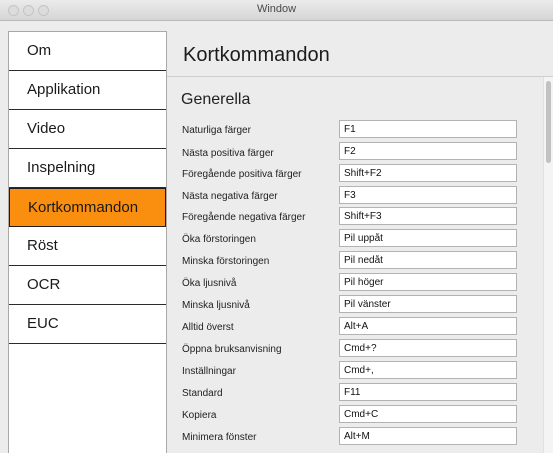  Describe the element at coordinates (230, 196) in the screenshot. I see `shortcut-label: Nästa negativa färger` at that location.